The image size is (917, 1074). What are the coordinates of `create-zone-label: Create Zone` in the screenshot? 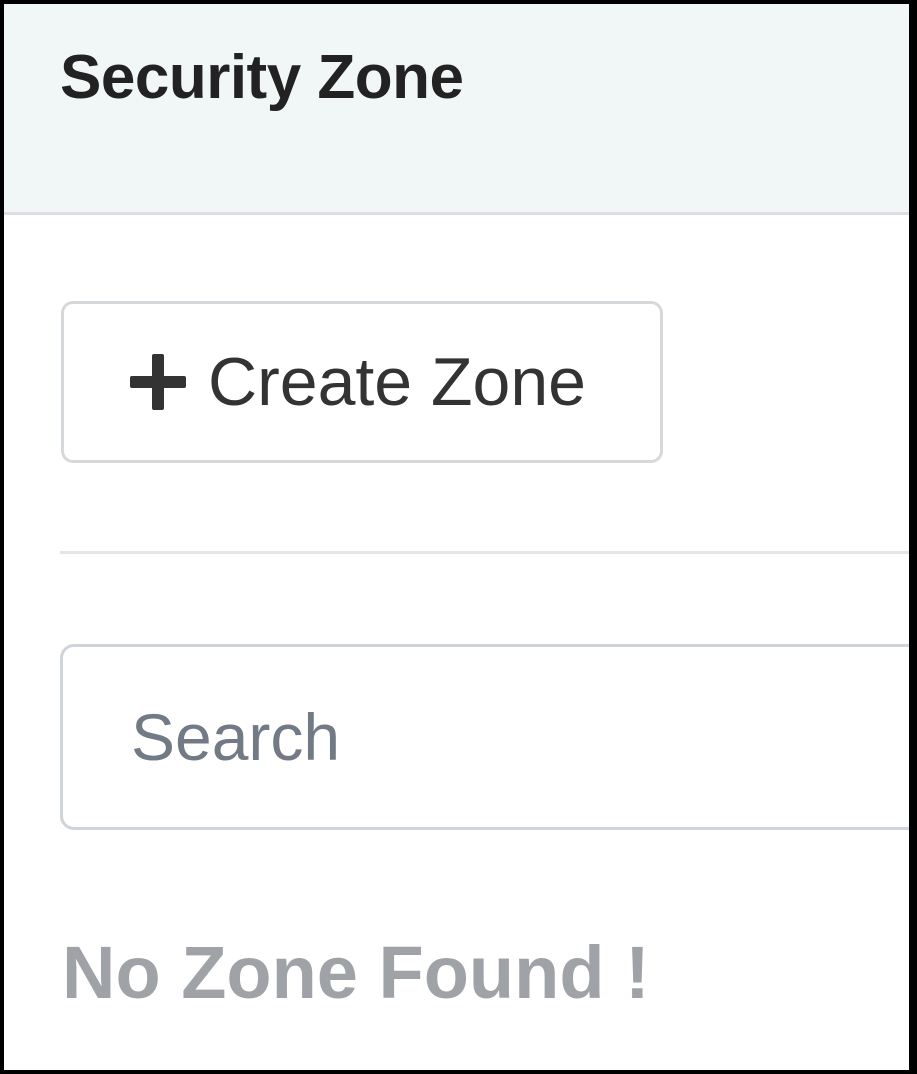 It's located at (397, 382).